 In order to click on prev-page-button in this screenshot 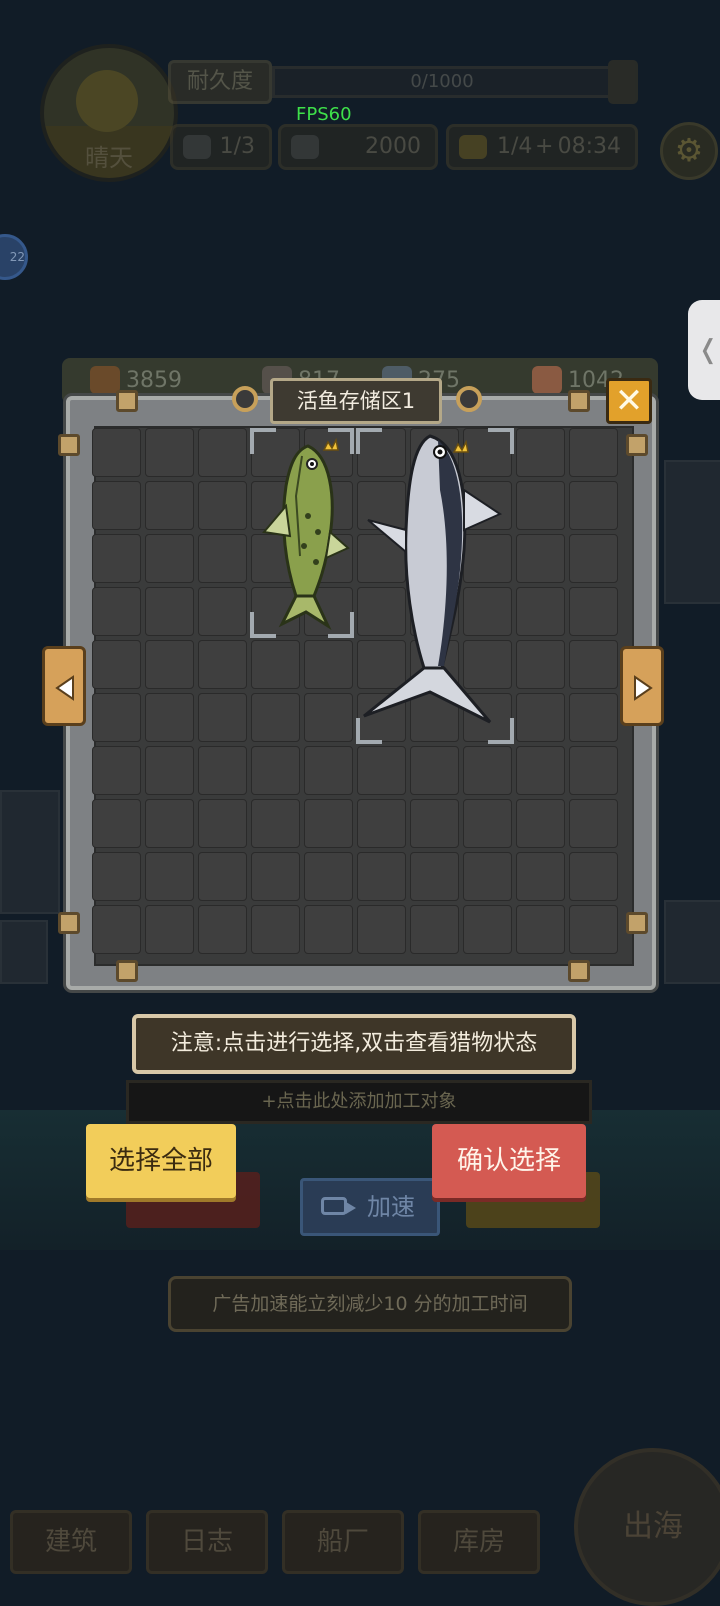, I will do `click(64, 686)`.